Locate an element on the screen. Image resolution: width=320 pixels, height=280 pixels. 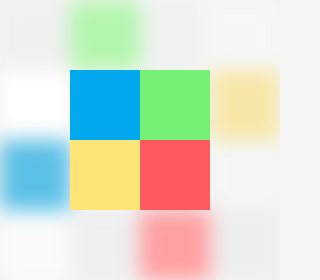
blurred-cell-top-right is located at coordinates (245, 35).